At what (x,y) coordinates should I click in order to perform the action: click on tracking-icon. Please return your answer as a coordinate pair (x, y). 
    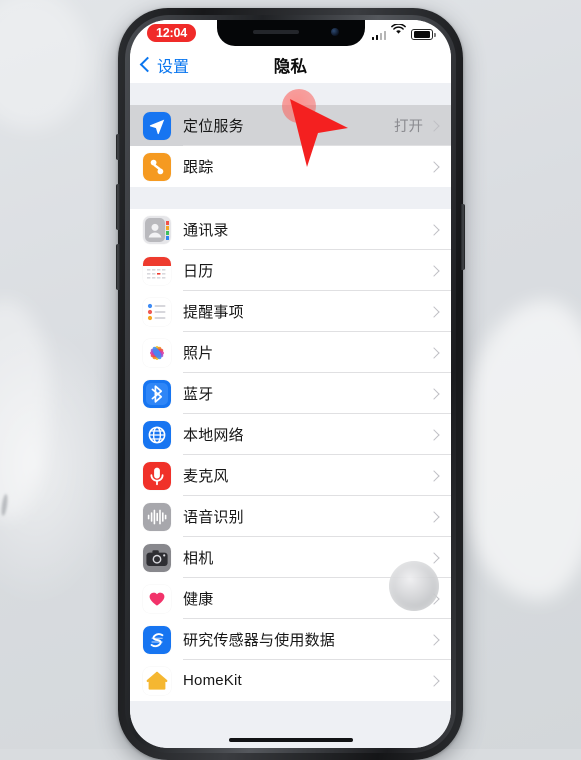
    Looking at the image, I should click on (157, 167).